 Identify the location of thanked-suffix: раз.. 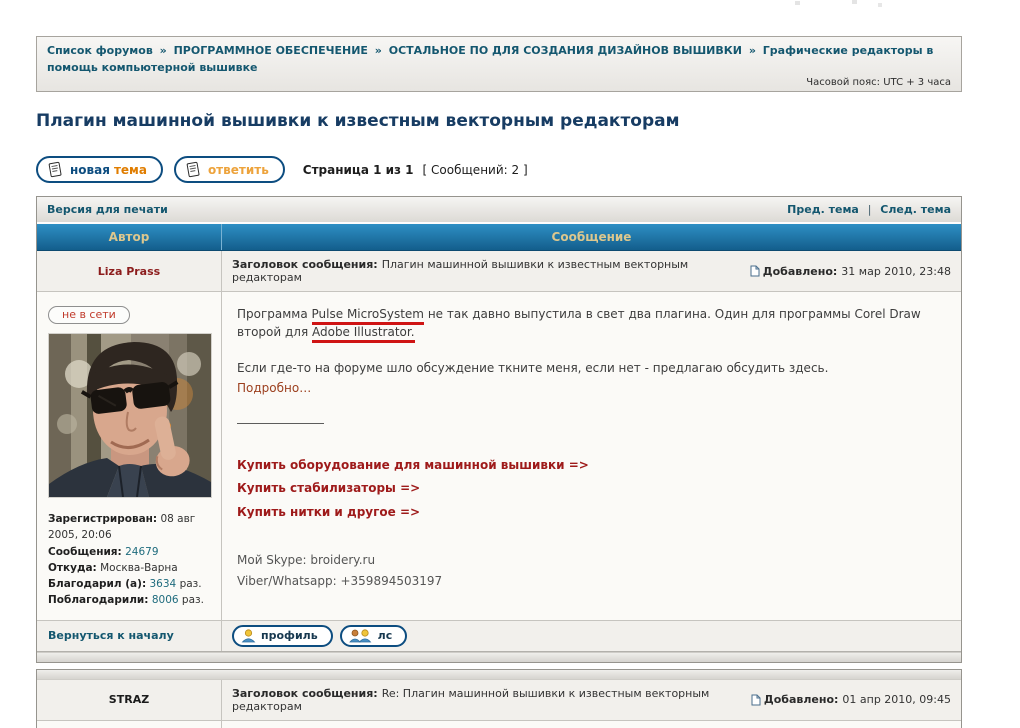
(190, 584).